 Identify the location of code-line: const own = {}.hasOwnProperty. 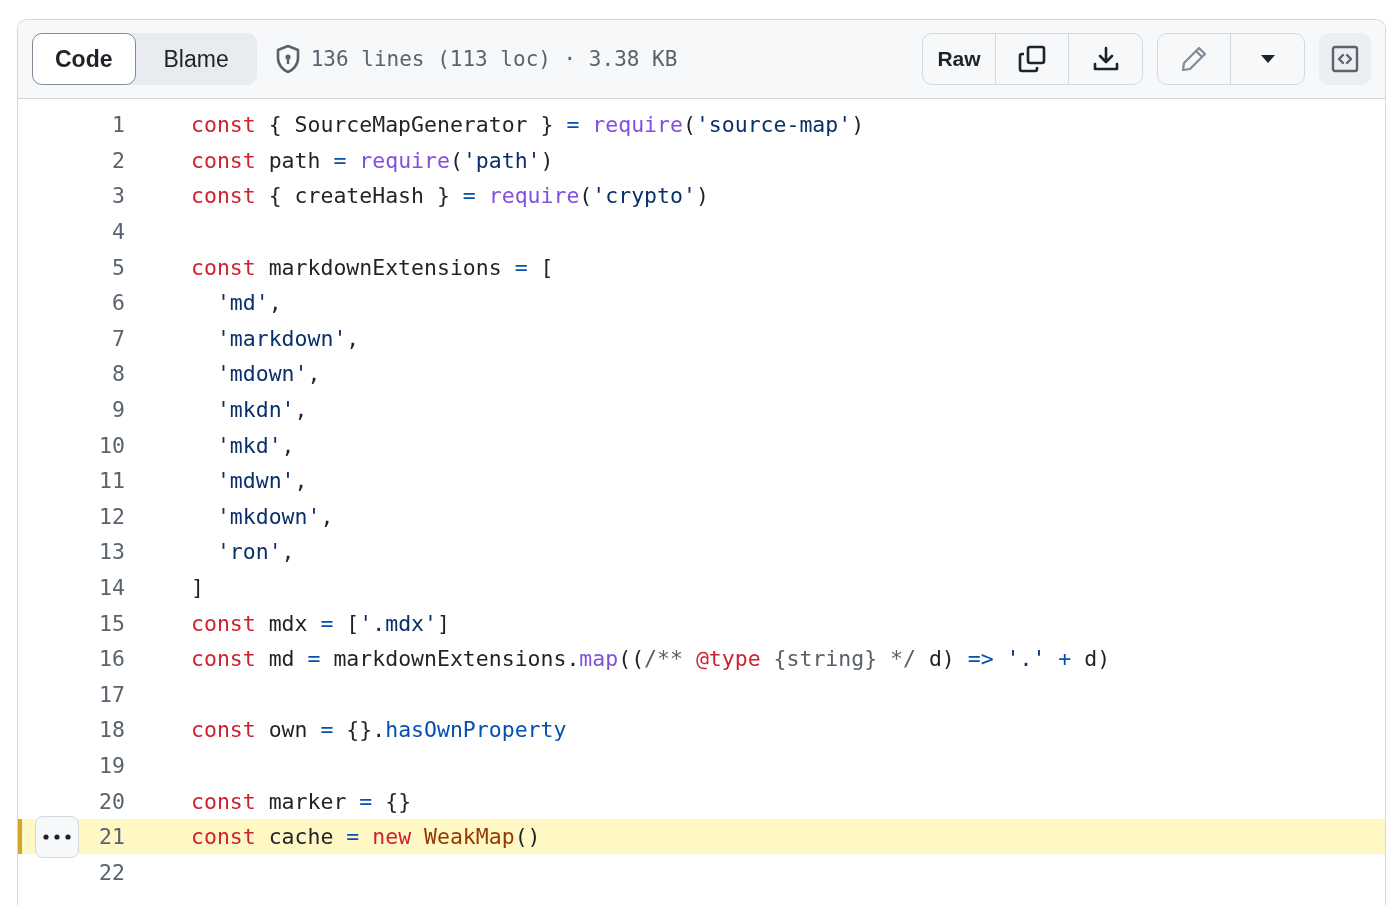
(379, 730).